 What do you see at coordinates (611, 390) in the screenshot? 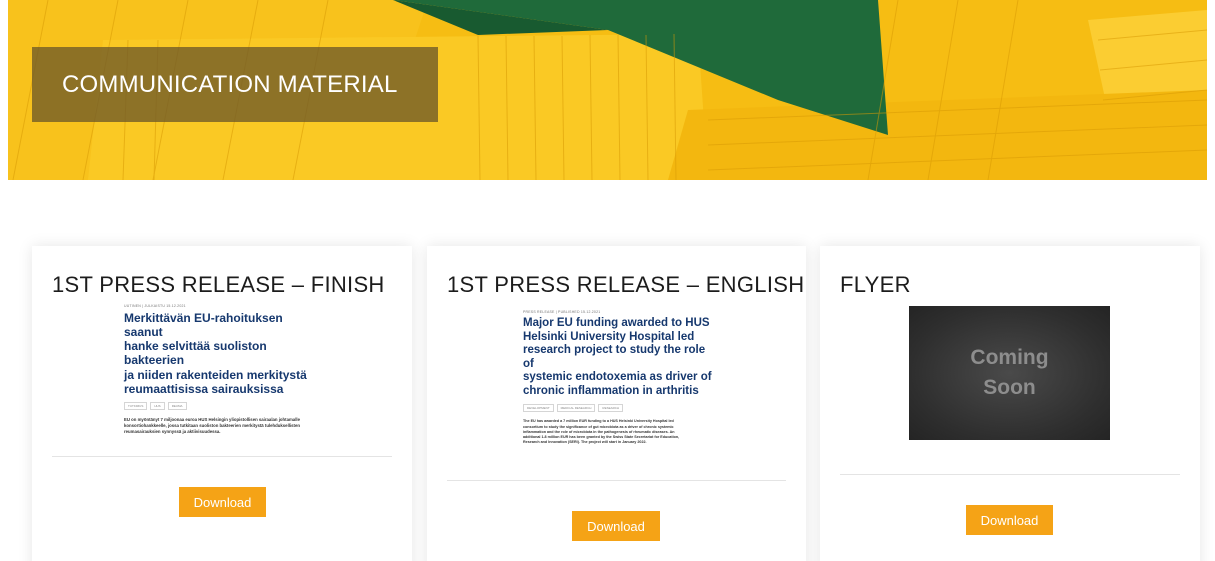
I see `doc-headline-line: chronic inflammation in arthritis` at bounding box center [611, 390].